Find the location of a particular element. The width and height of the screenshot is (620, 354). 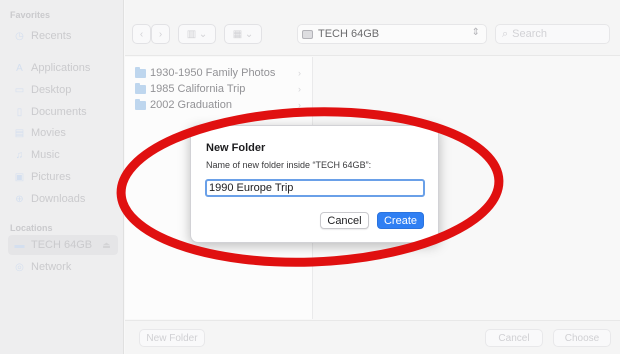

dialog-prompt: Name of new folder inside “TECH 64GB”: is located at coordinates (289, 165).